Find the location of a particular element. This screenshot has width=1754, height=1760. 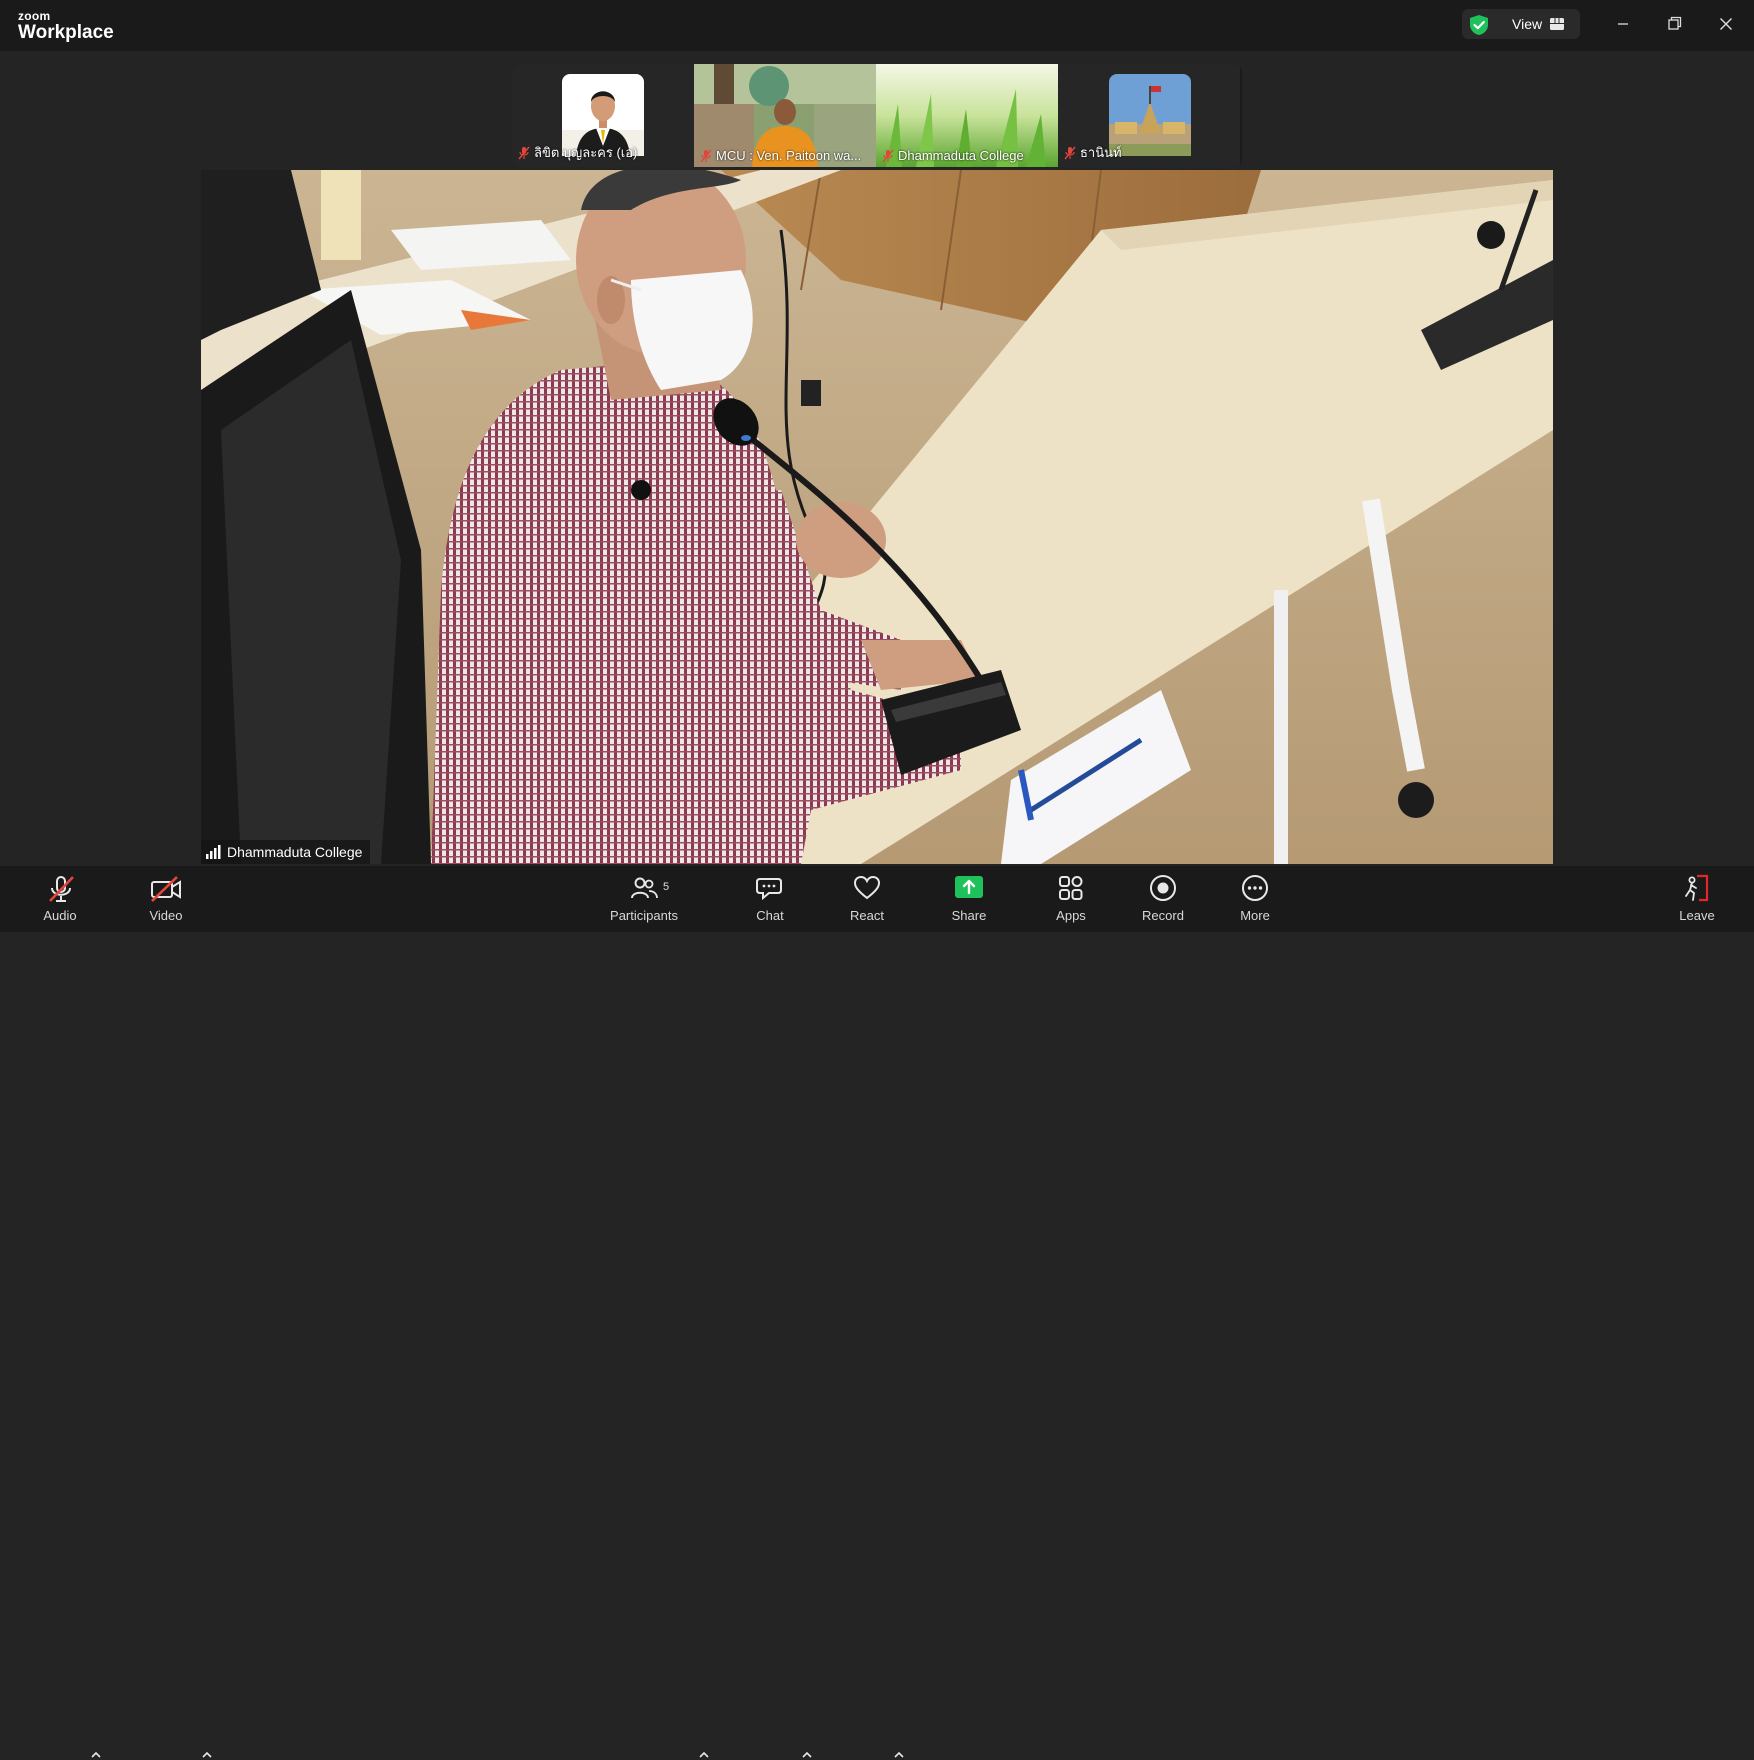

gallery-tile: ธานินท์ is located at coordinates (1149, 115).